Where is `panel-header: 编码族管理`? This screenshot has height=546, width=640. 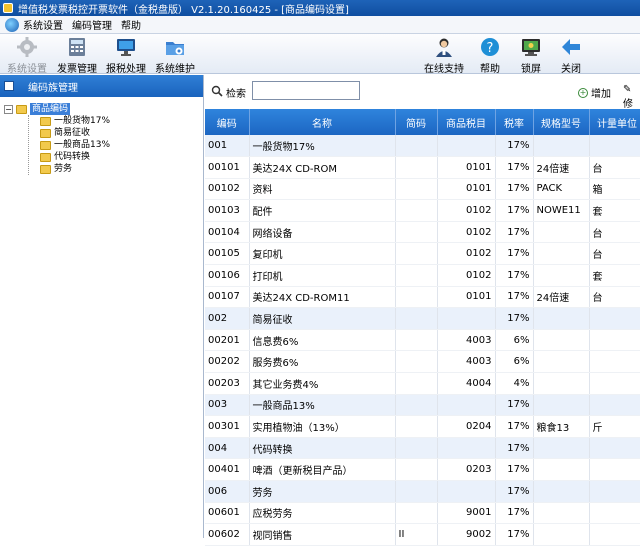 panel-header: 编码族管理 is located at coordinates (101, 86).